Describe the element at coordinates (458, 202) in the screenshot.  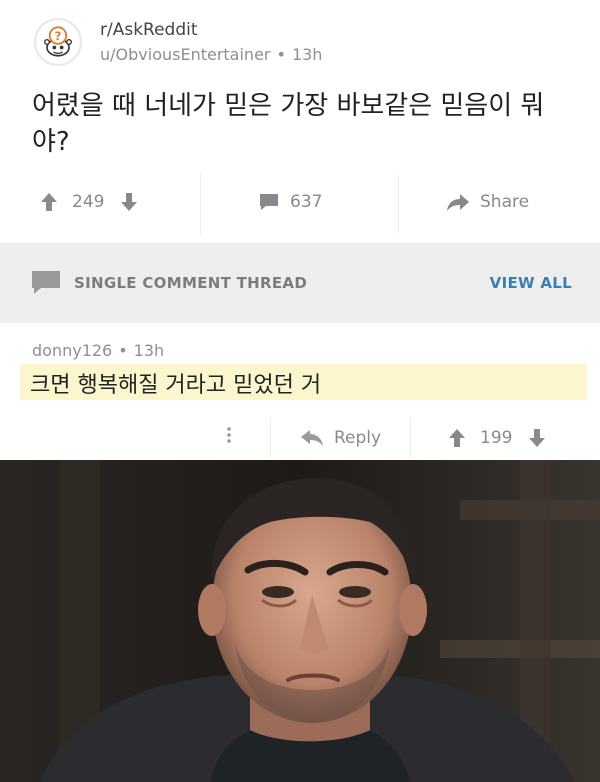
I see `share-arrow-icon` at that location.